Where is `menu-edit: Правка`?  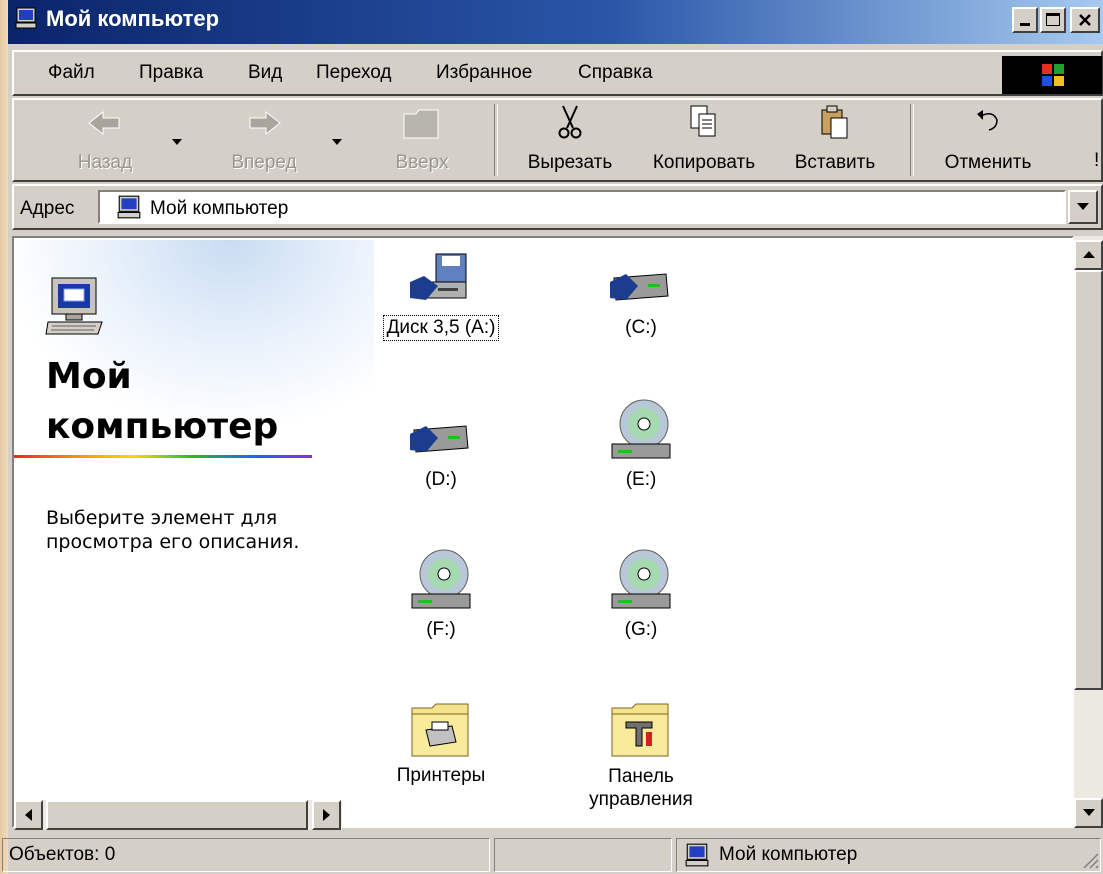
menu-edit: Правка is located at coordinates (171, 73).